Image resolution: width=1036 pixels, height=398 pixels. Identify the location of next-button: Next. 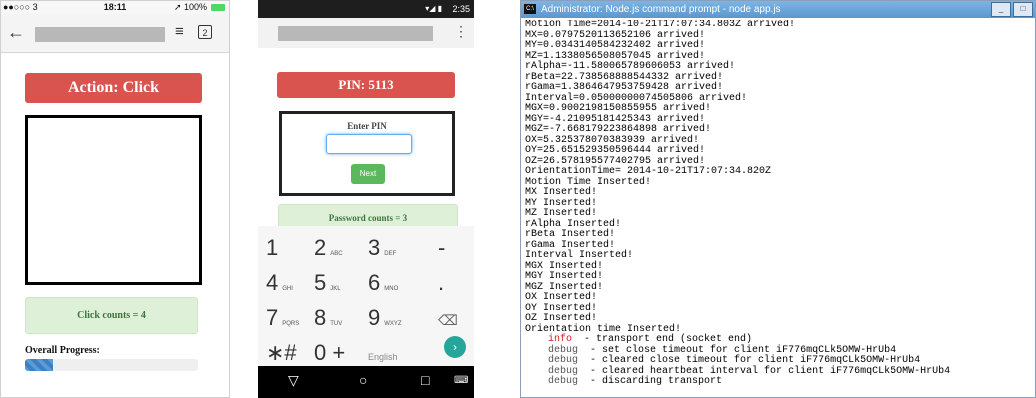
(368, 174).